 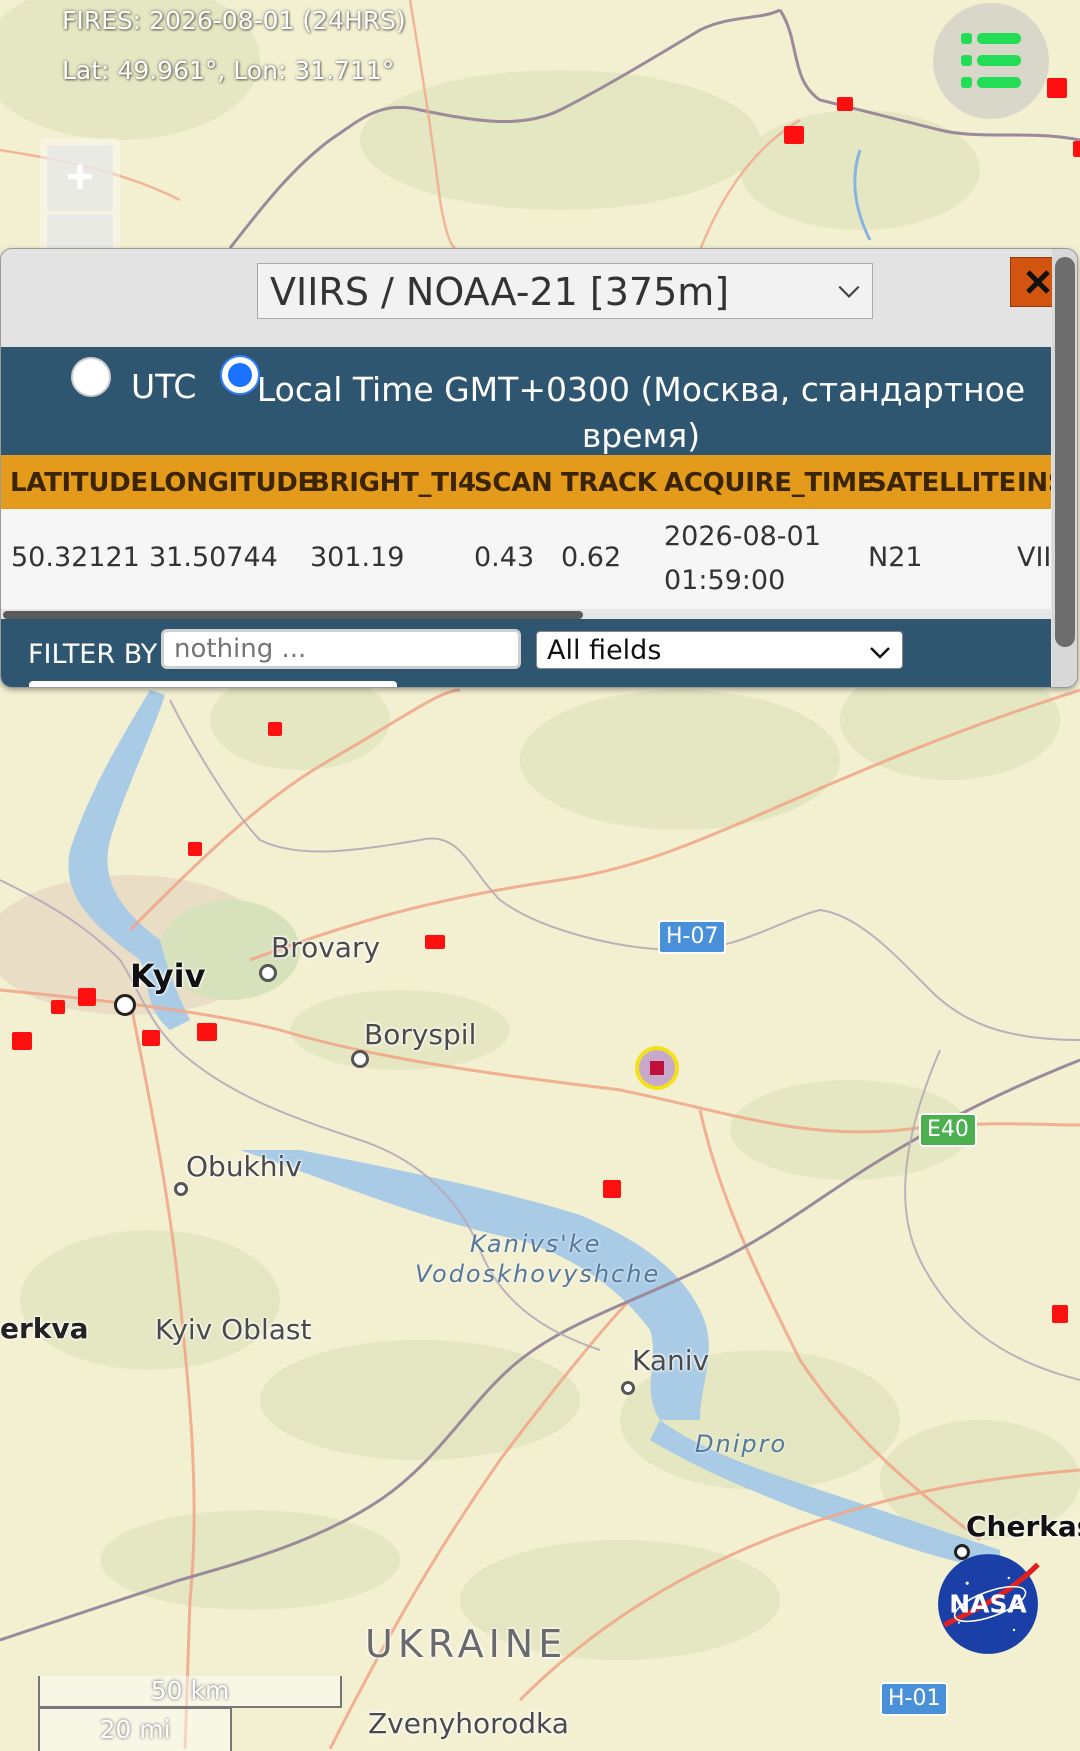 I want to click on filter-bar: FILTER BY All fields, so click(x=526, y=653).